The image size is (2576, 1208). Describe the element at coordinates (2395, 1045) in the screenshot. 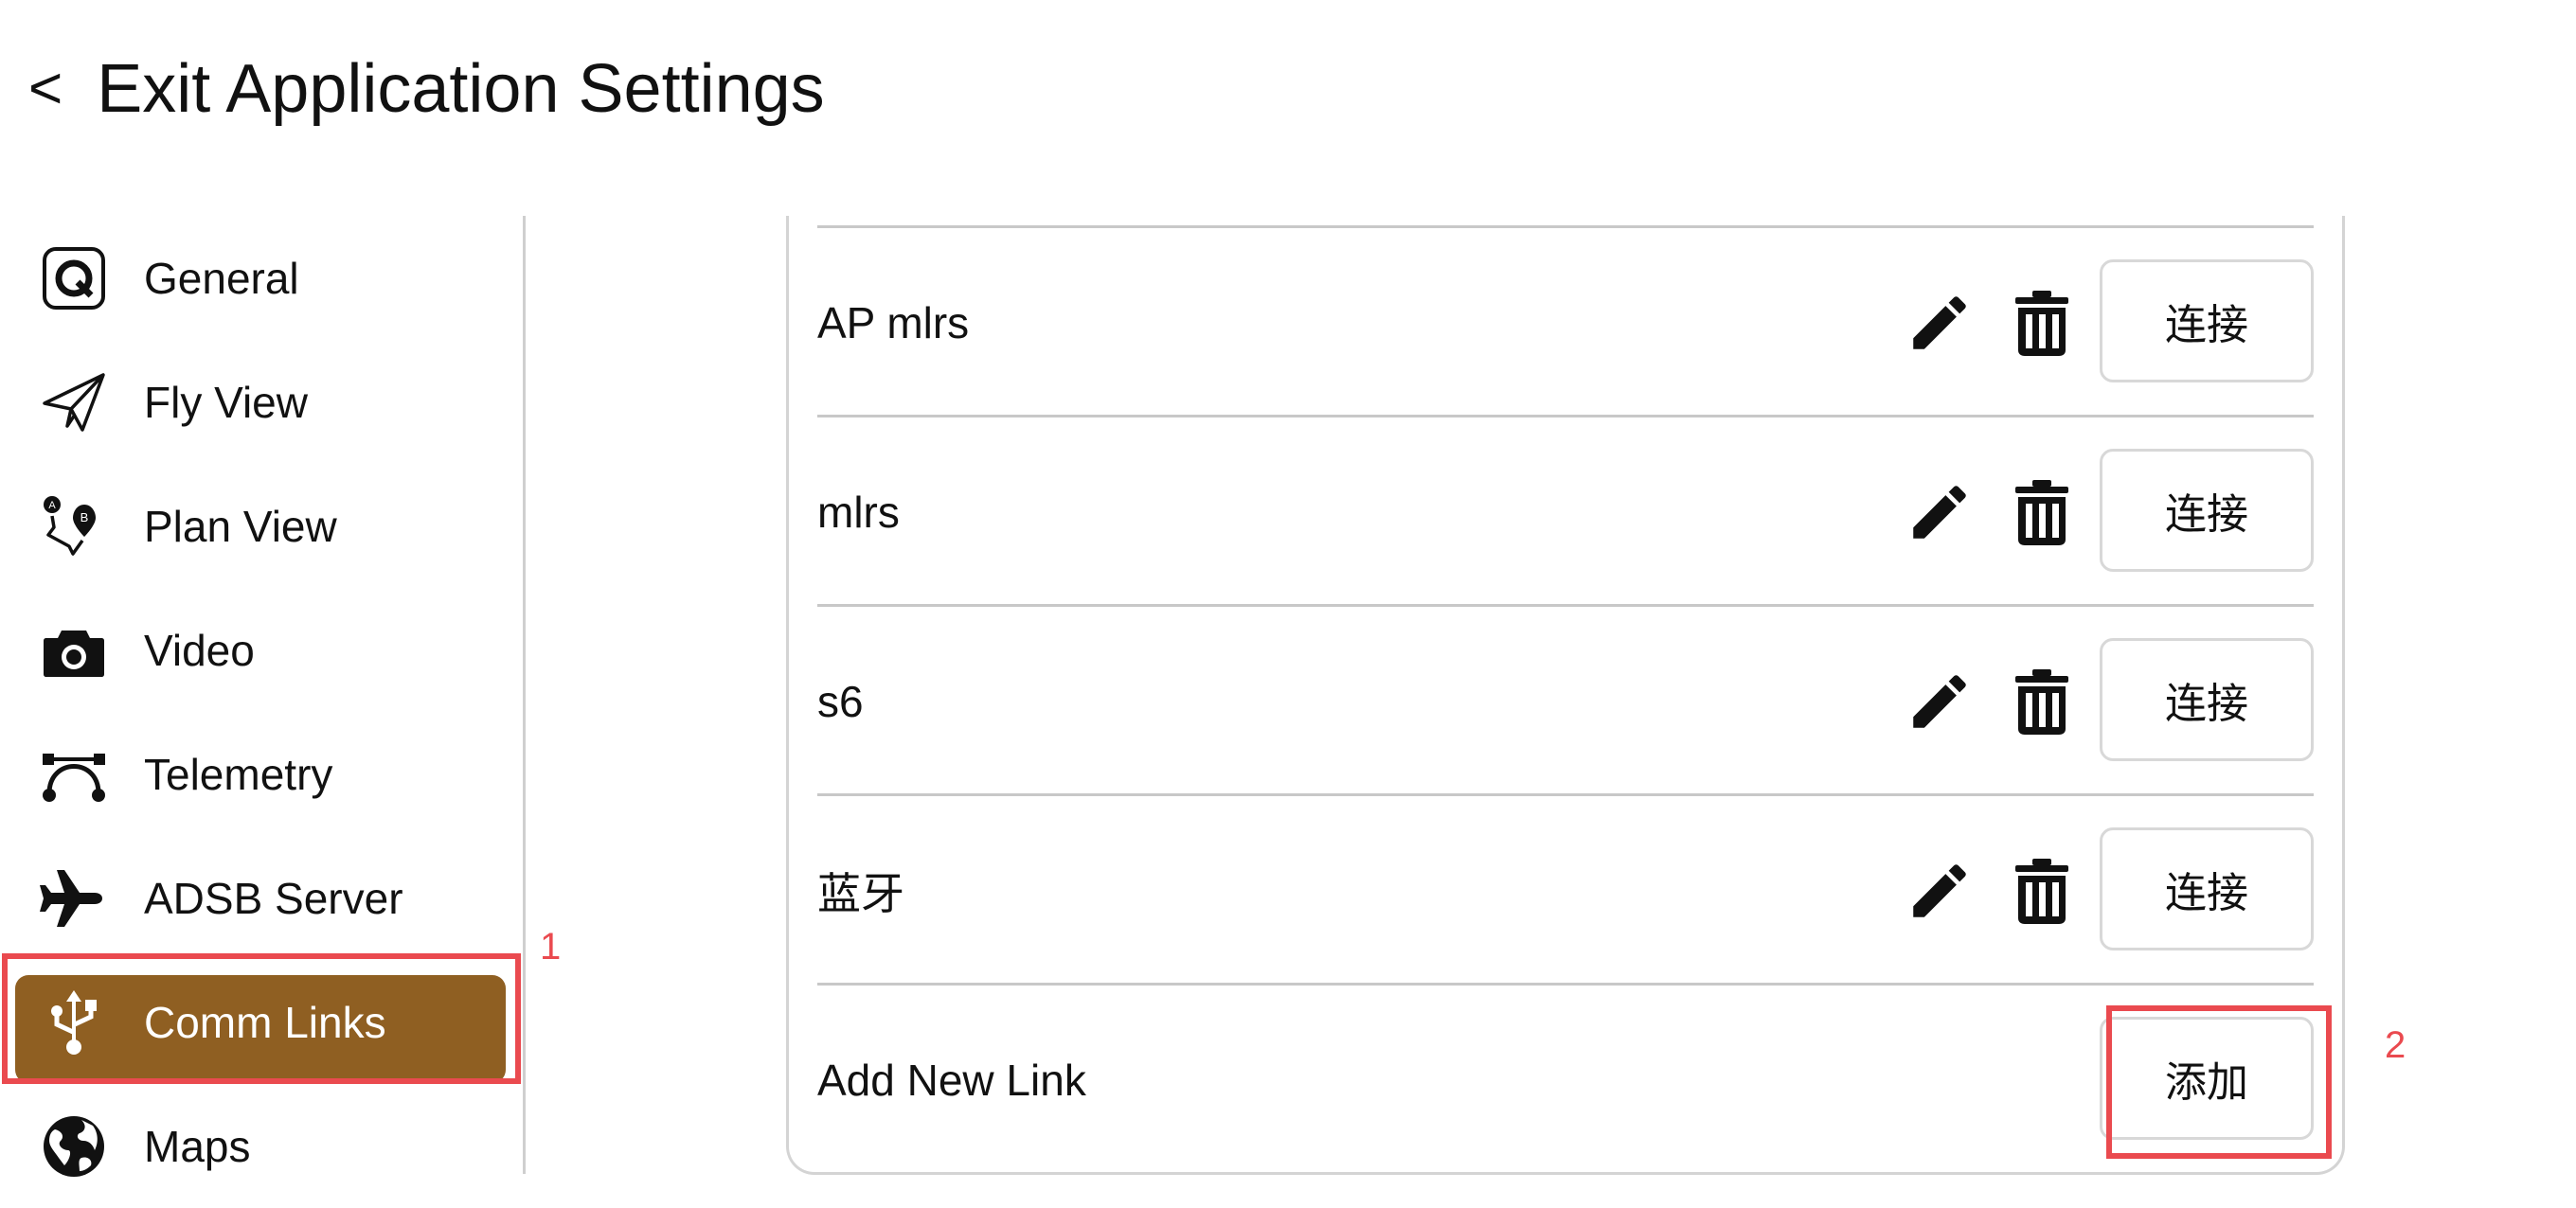

I see `annotation-number-2: 2` at that location.